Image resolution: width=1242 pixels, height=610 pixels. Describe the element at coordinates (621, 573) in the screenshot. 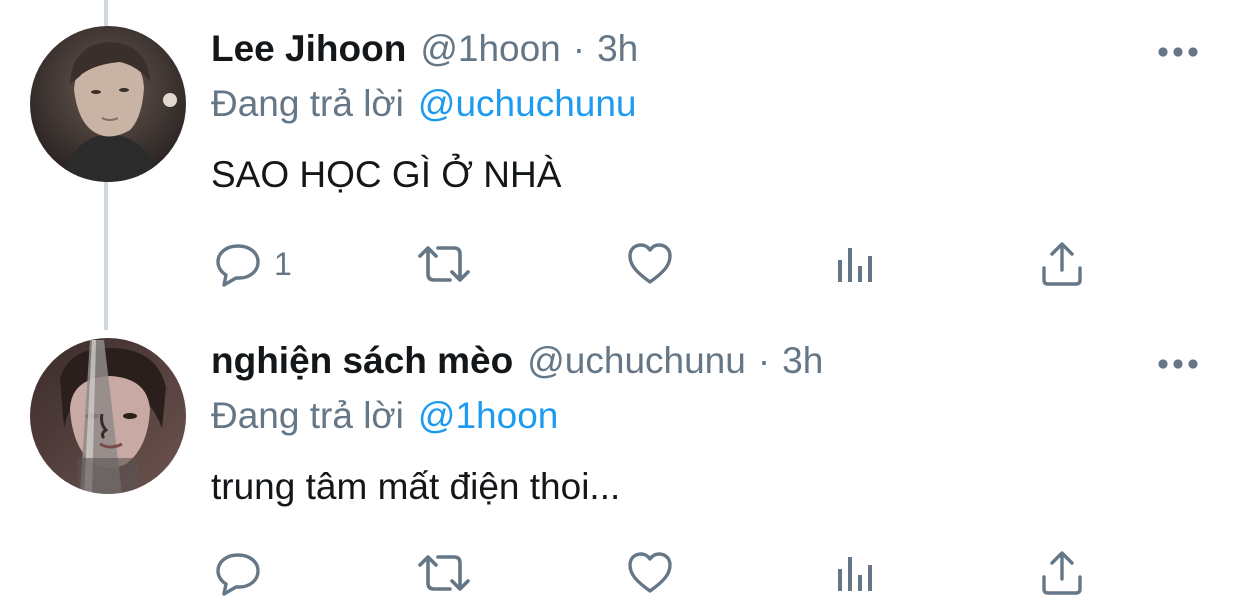

I see `tweet-actions` at that location.